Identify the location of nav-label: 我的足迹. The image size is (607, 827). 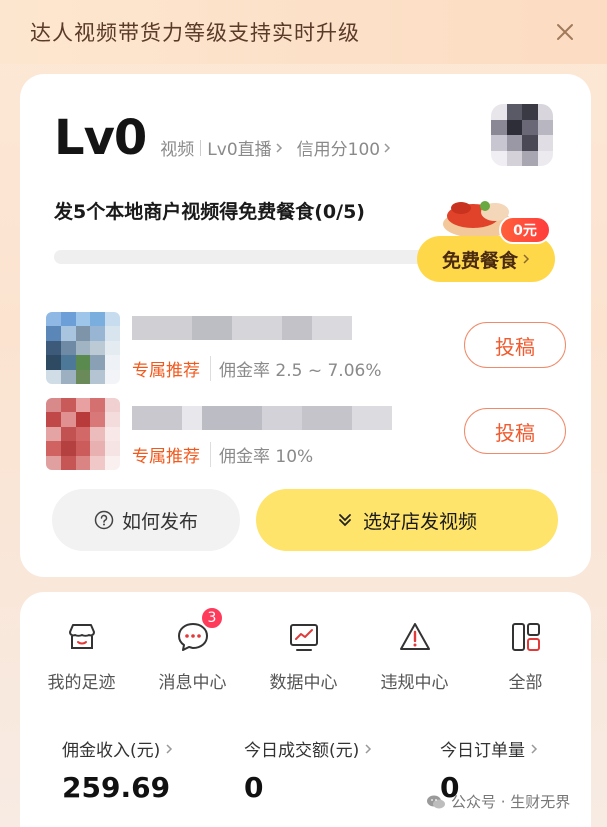
(81, 683).